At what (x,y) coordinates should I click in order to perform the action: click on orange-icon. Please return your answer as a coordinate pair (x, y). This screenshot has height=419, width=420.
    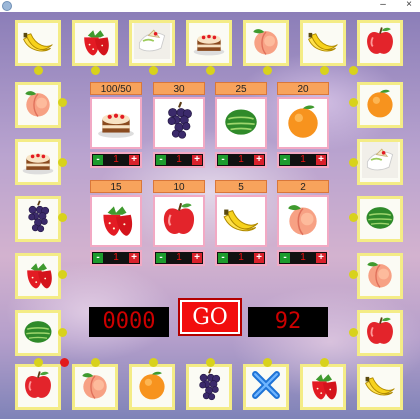
    Looking at the image, I should click on (380, 105).